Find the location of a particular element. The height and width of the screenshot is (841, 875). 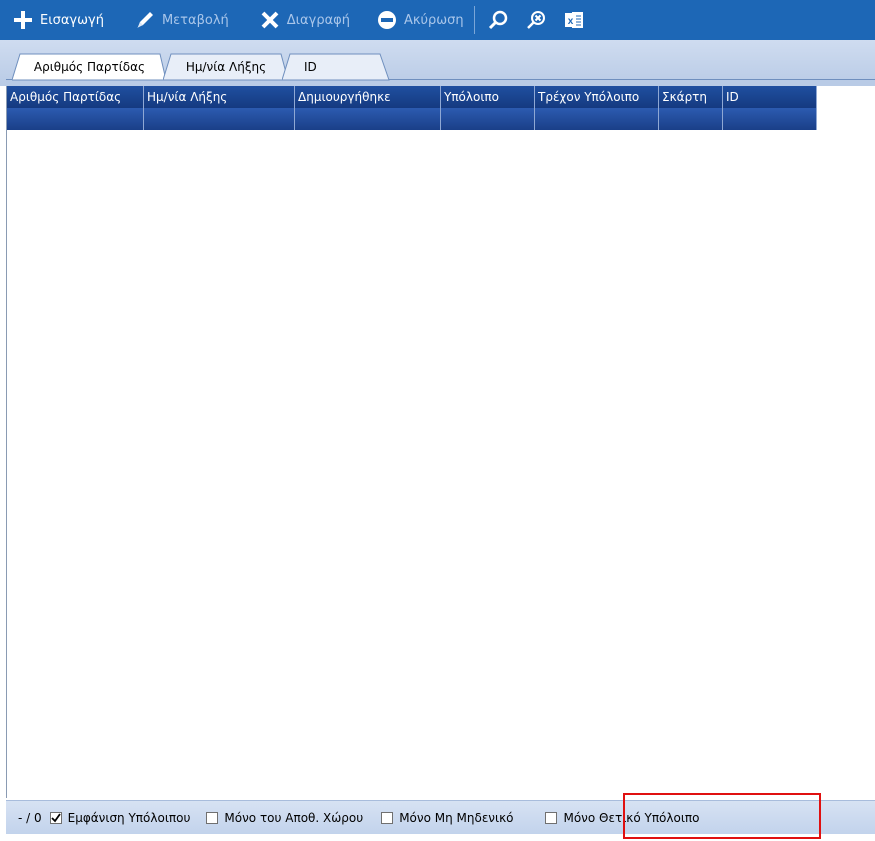

delete-label: Διαγραφή is located at coordinates (318, 20).